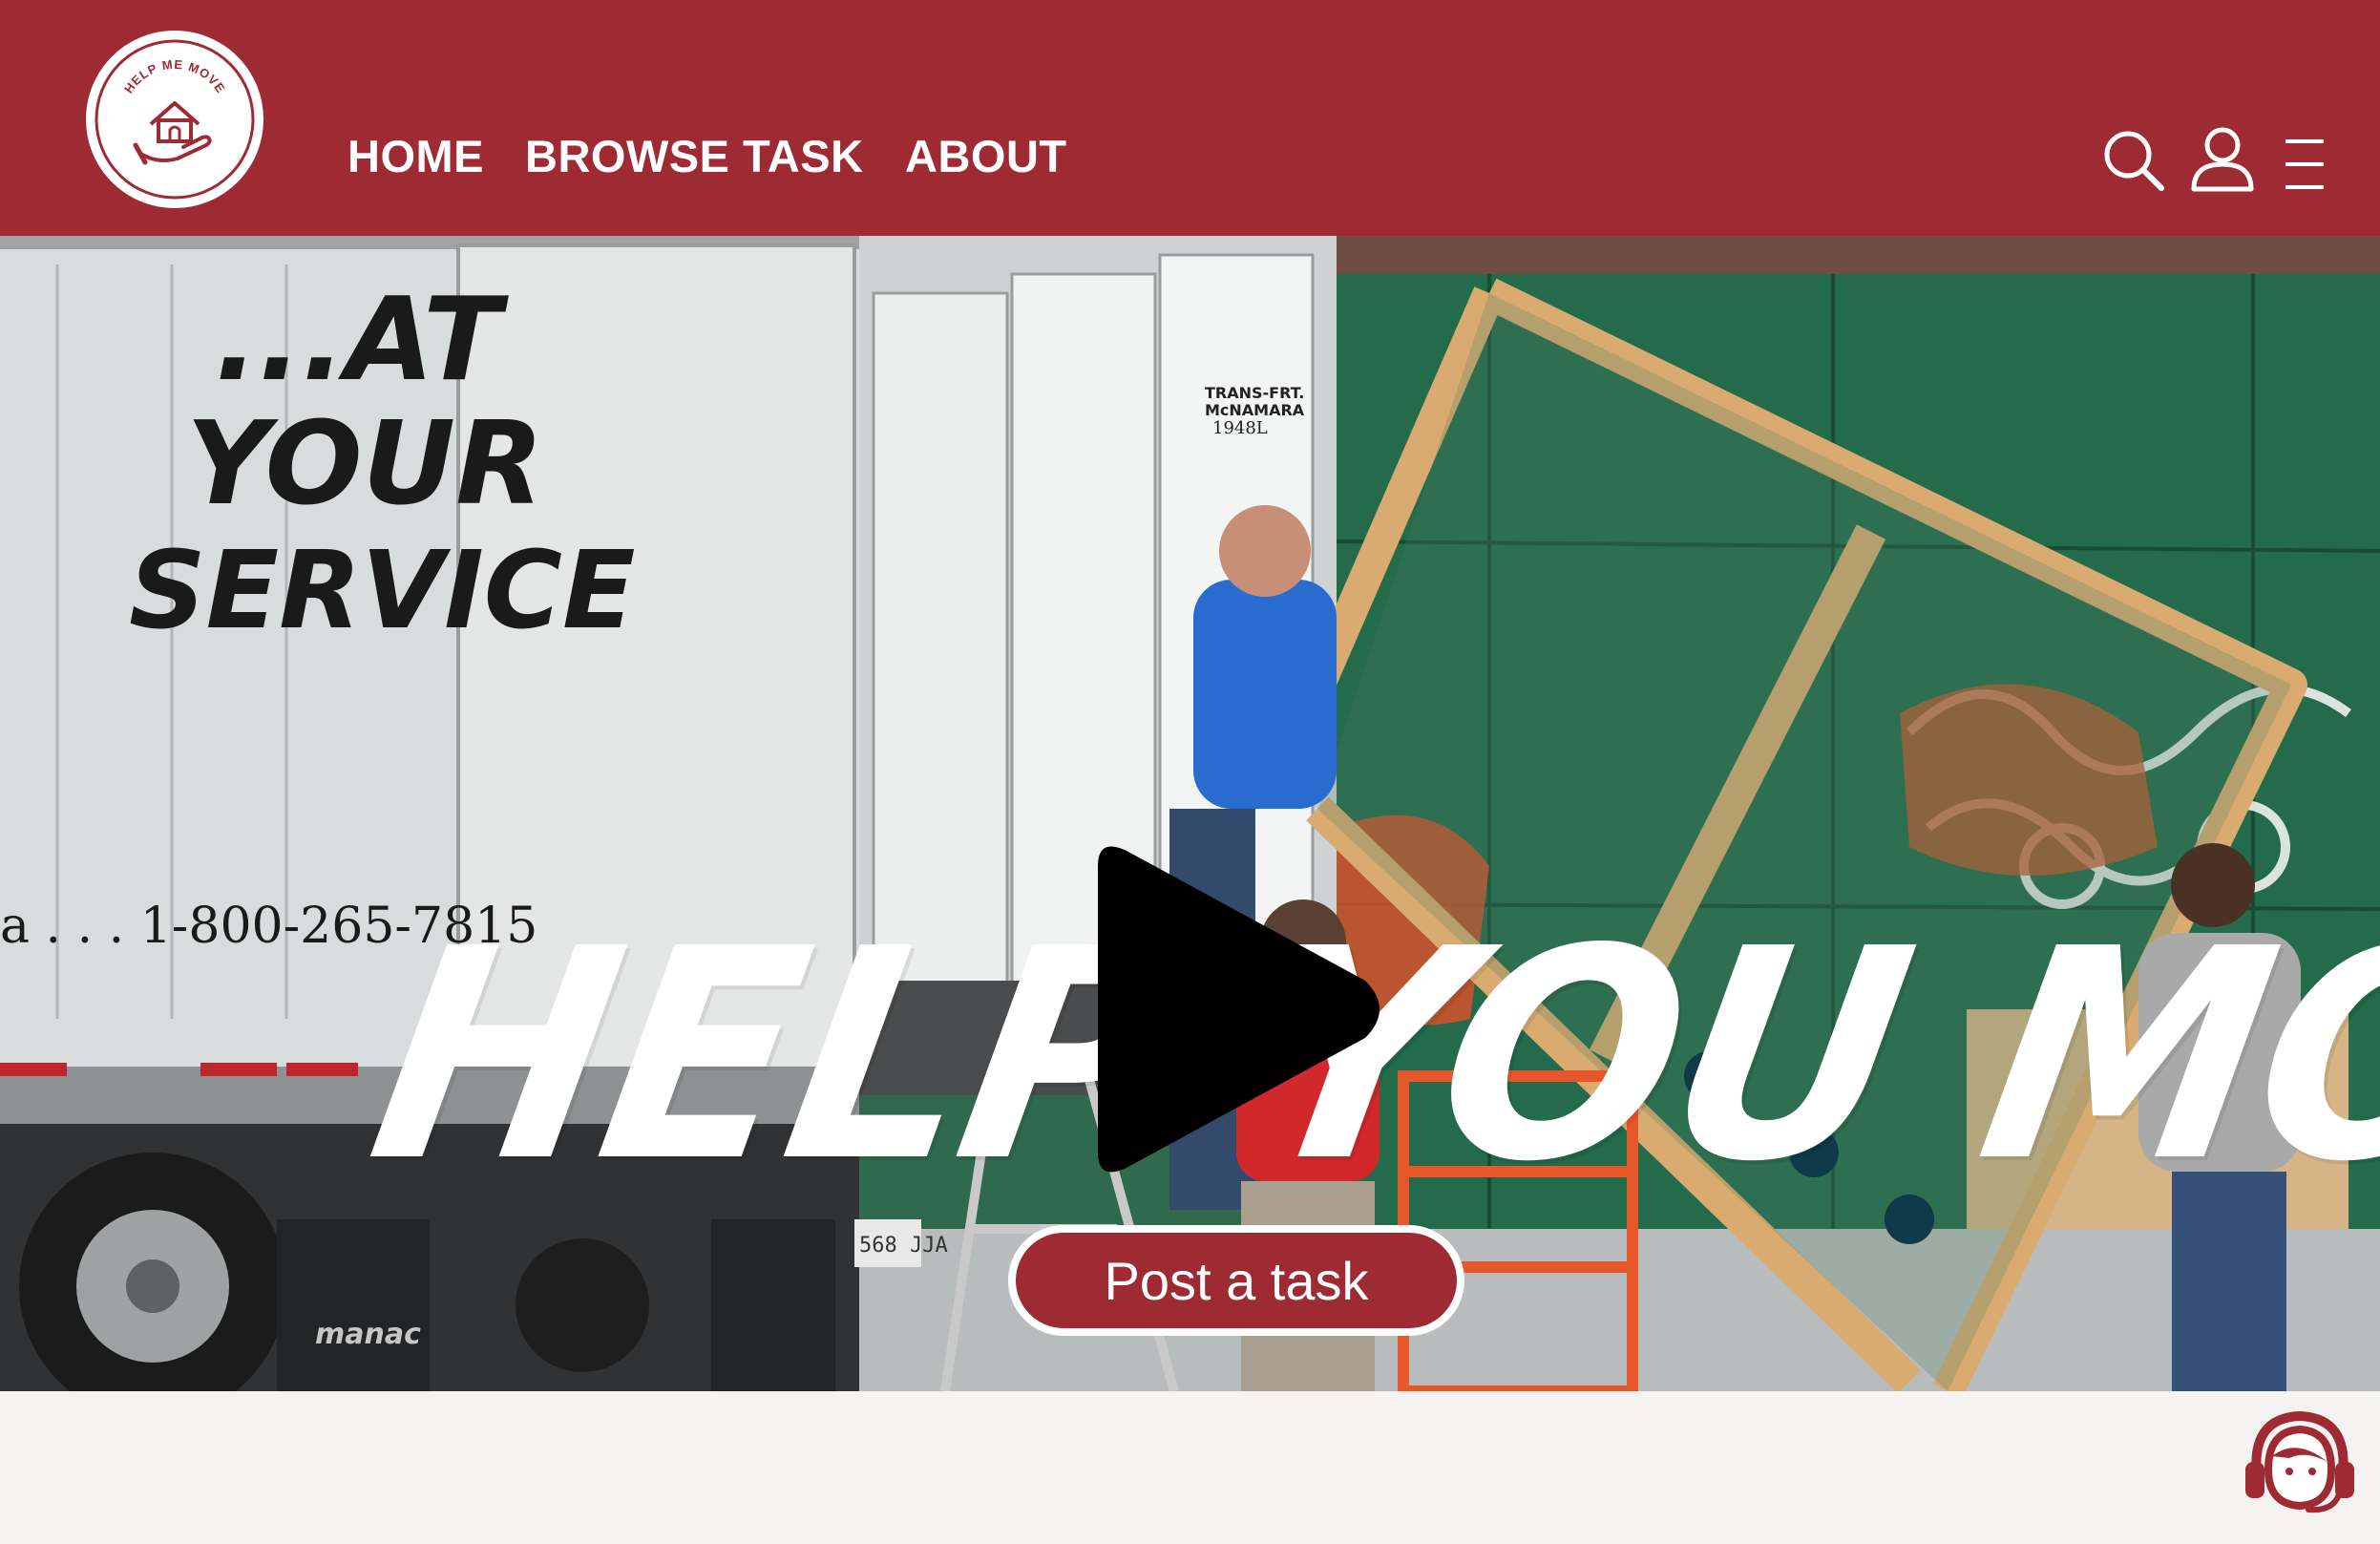 The image size is (2380, 1544). I want to click on truck-slogan-3: SERVICE, so click(382, 591).